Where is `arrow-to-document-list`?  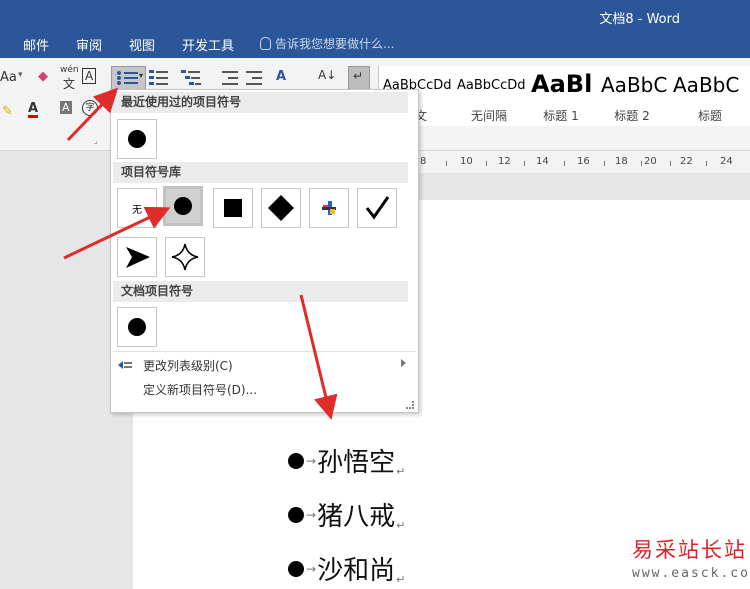
arrow-to-document-list is located at coordinates (318, 357).